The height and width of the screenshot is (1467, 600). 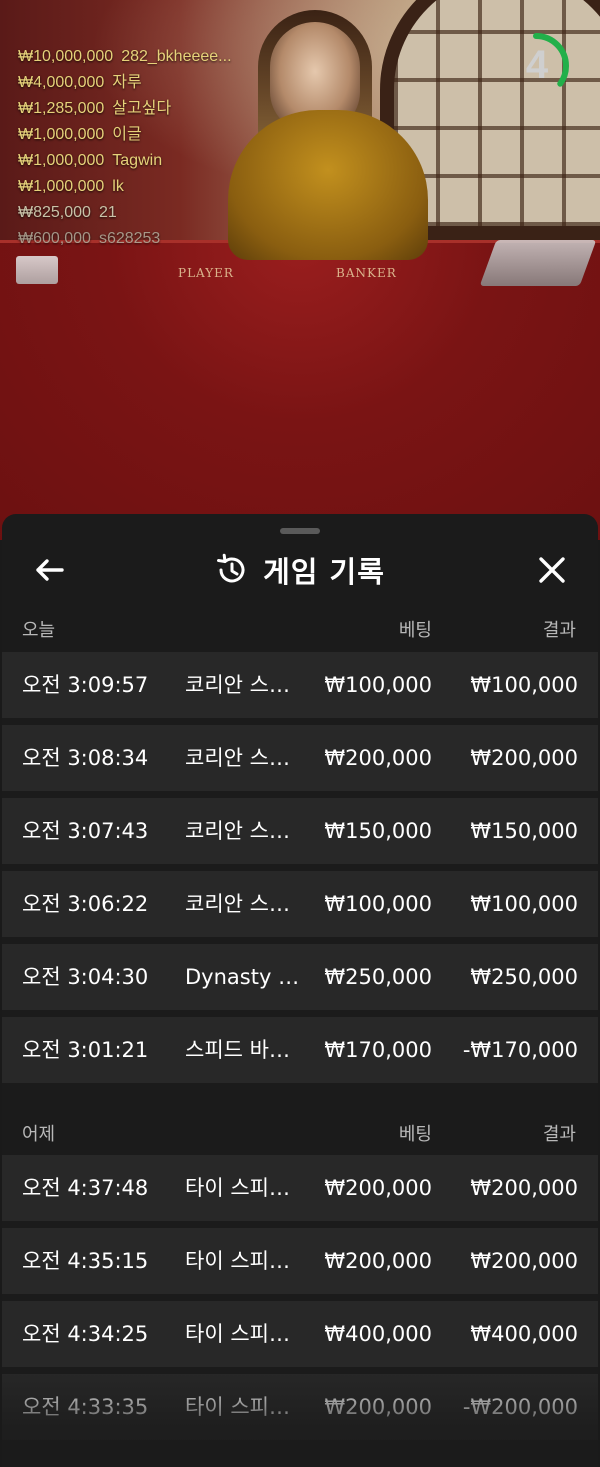 I want to click on history-row: 오전 3:01:21 스피드 바카라 ₩170,000 -₩170,000, so click(x=300, y=1050).